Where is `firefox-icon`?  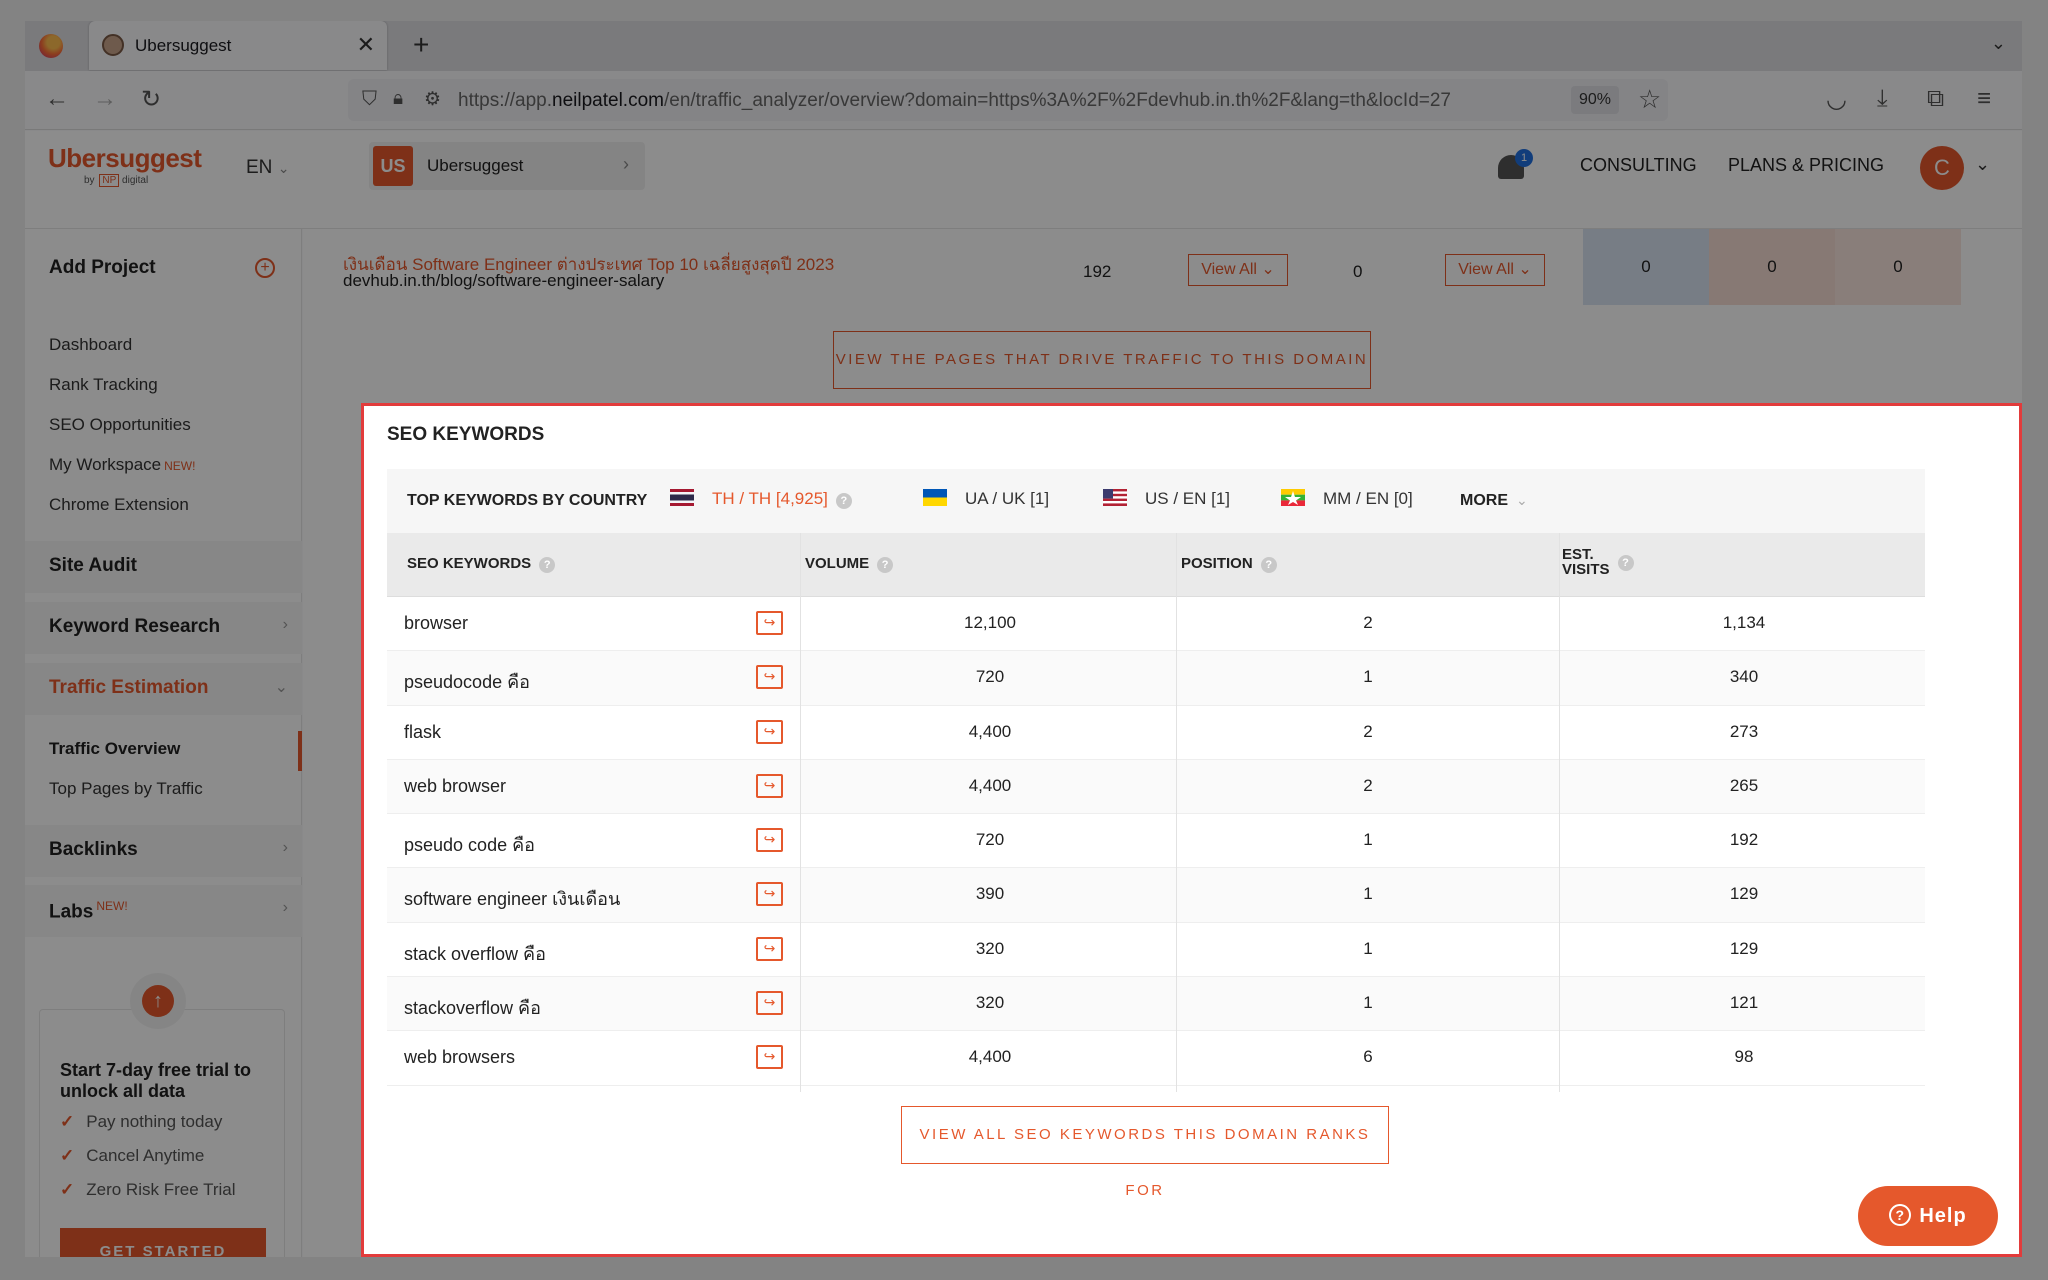
firefox-icon is located at coordinates (51, 46).